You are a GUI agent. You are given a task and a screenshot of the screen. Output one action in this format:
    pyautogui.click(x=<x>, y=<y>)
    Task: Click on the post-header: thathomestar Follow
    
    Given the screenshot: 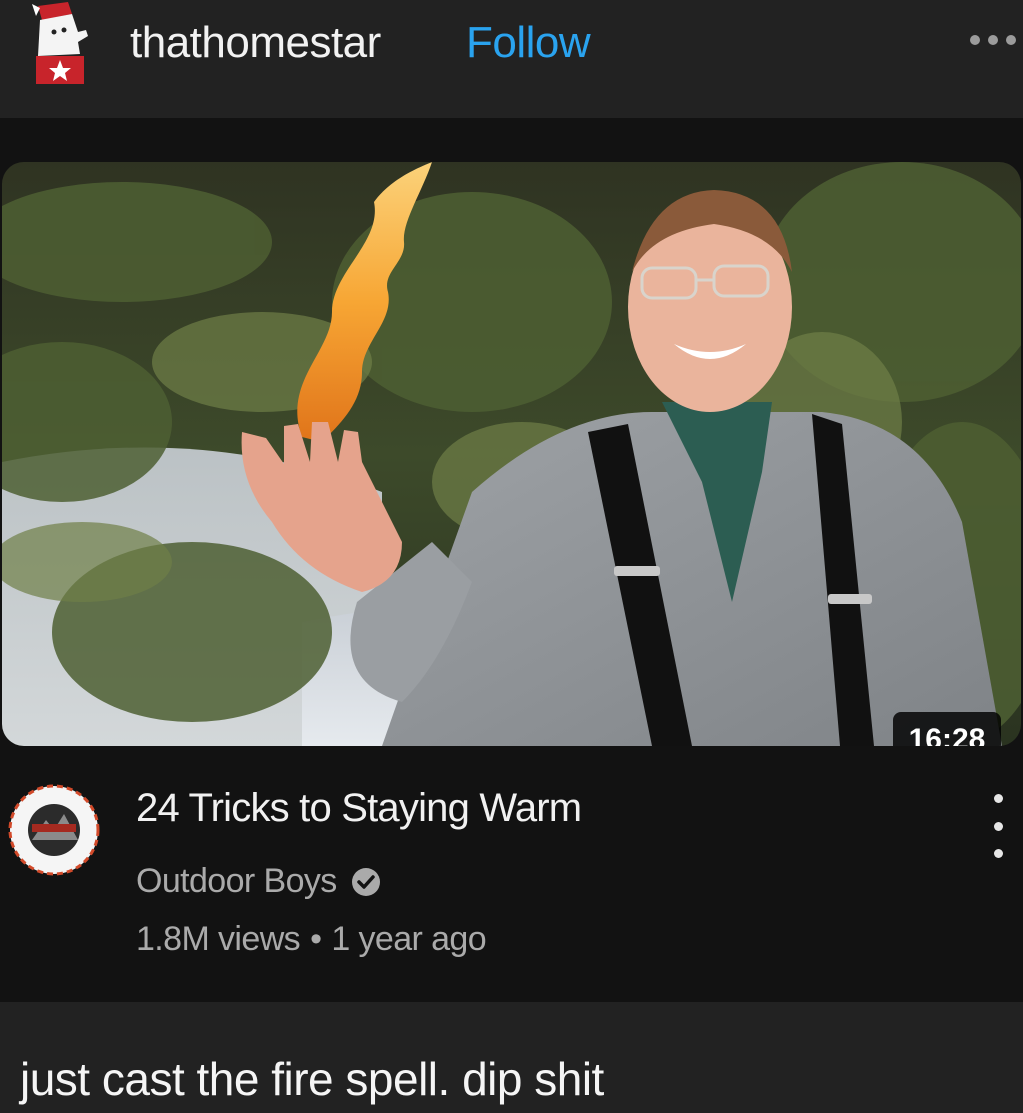 What is the action you would take?
    pyautogui.click(x=511, y=59)
    